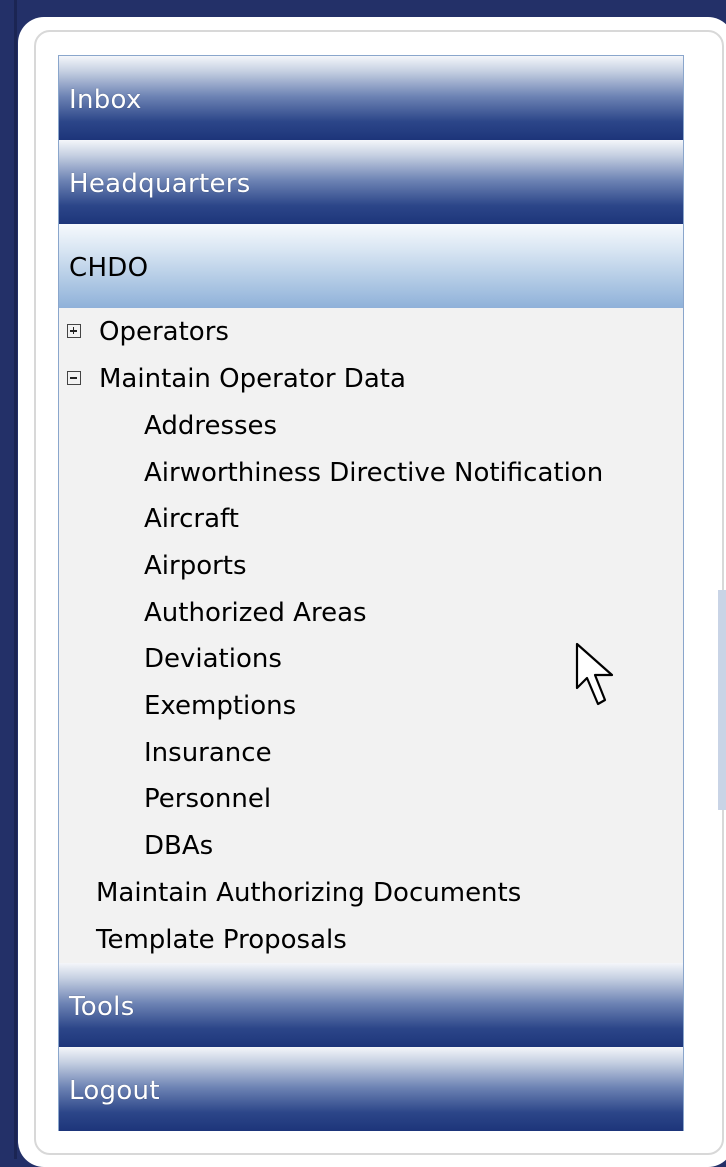 This screenshot has width=726, height=1167. I want to click on menu-header-chdo: CHDO, so click(371, 266).